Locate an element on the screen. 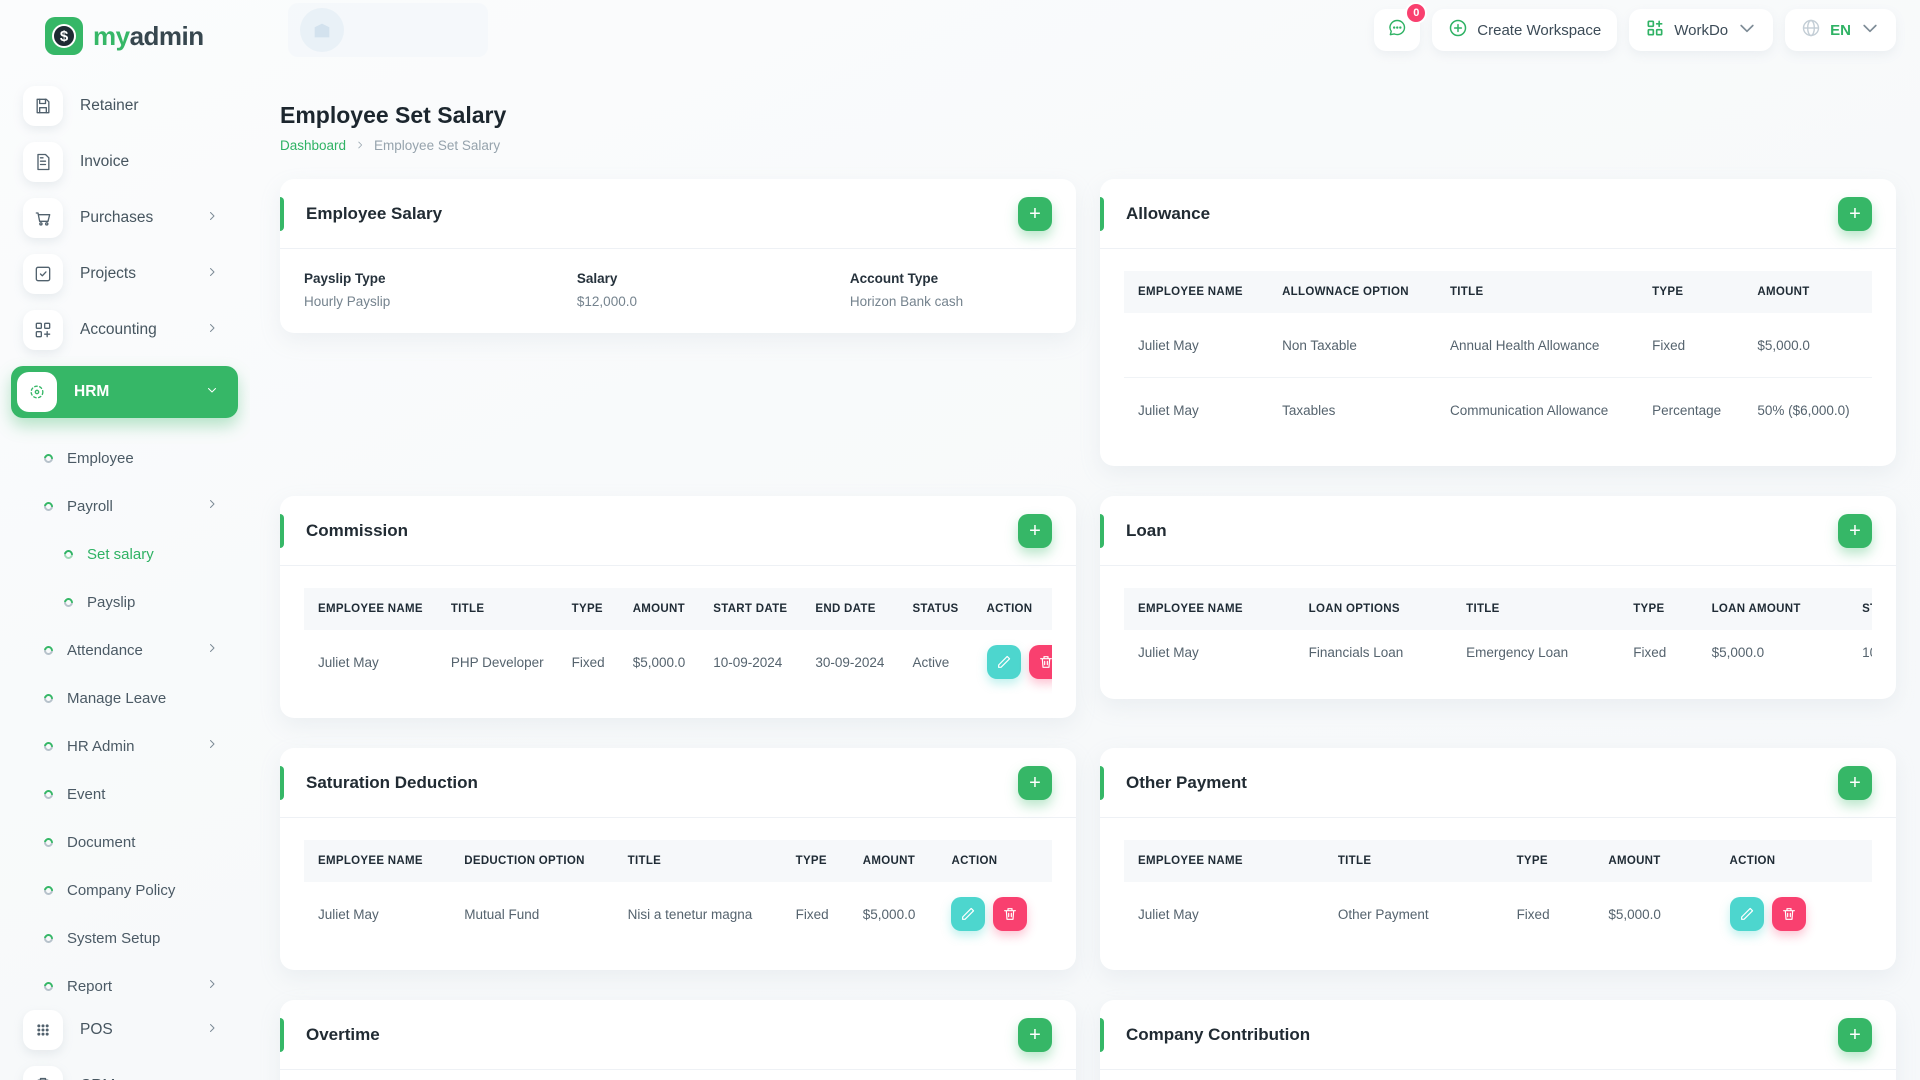  table-cell: Mutual Fund is located at coordinates (502, 914).